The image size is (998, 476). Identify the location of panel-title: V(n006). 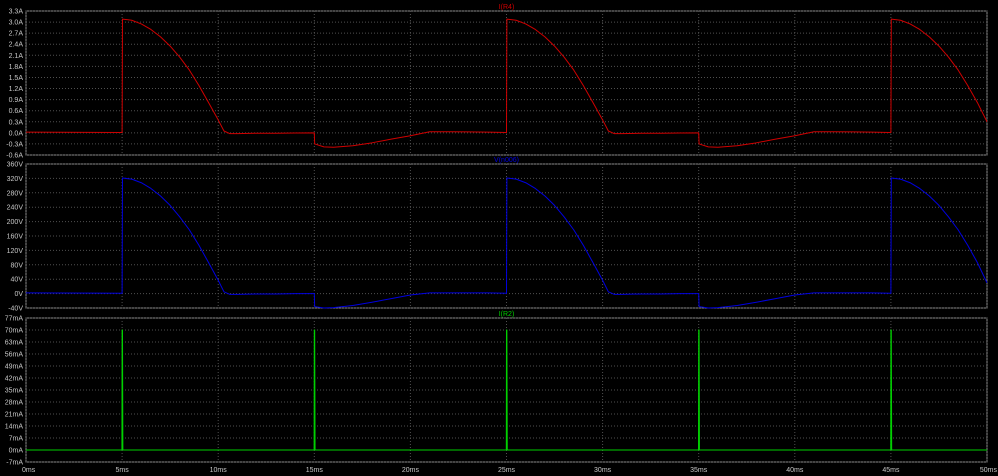
(506, 160).